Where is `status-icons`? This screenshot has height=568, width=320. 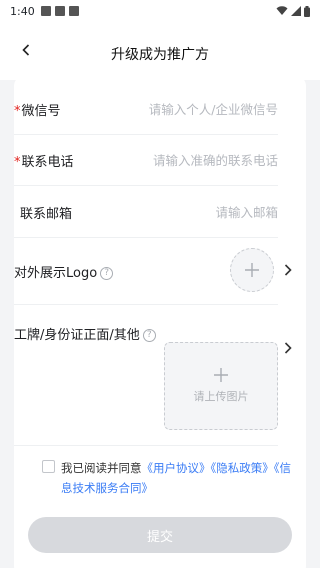
status-icons is located at coordinates (293, 11).